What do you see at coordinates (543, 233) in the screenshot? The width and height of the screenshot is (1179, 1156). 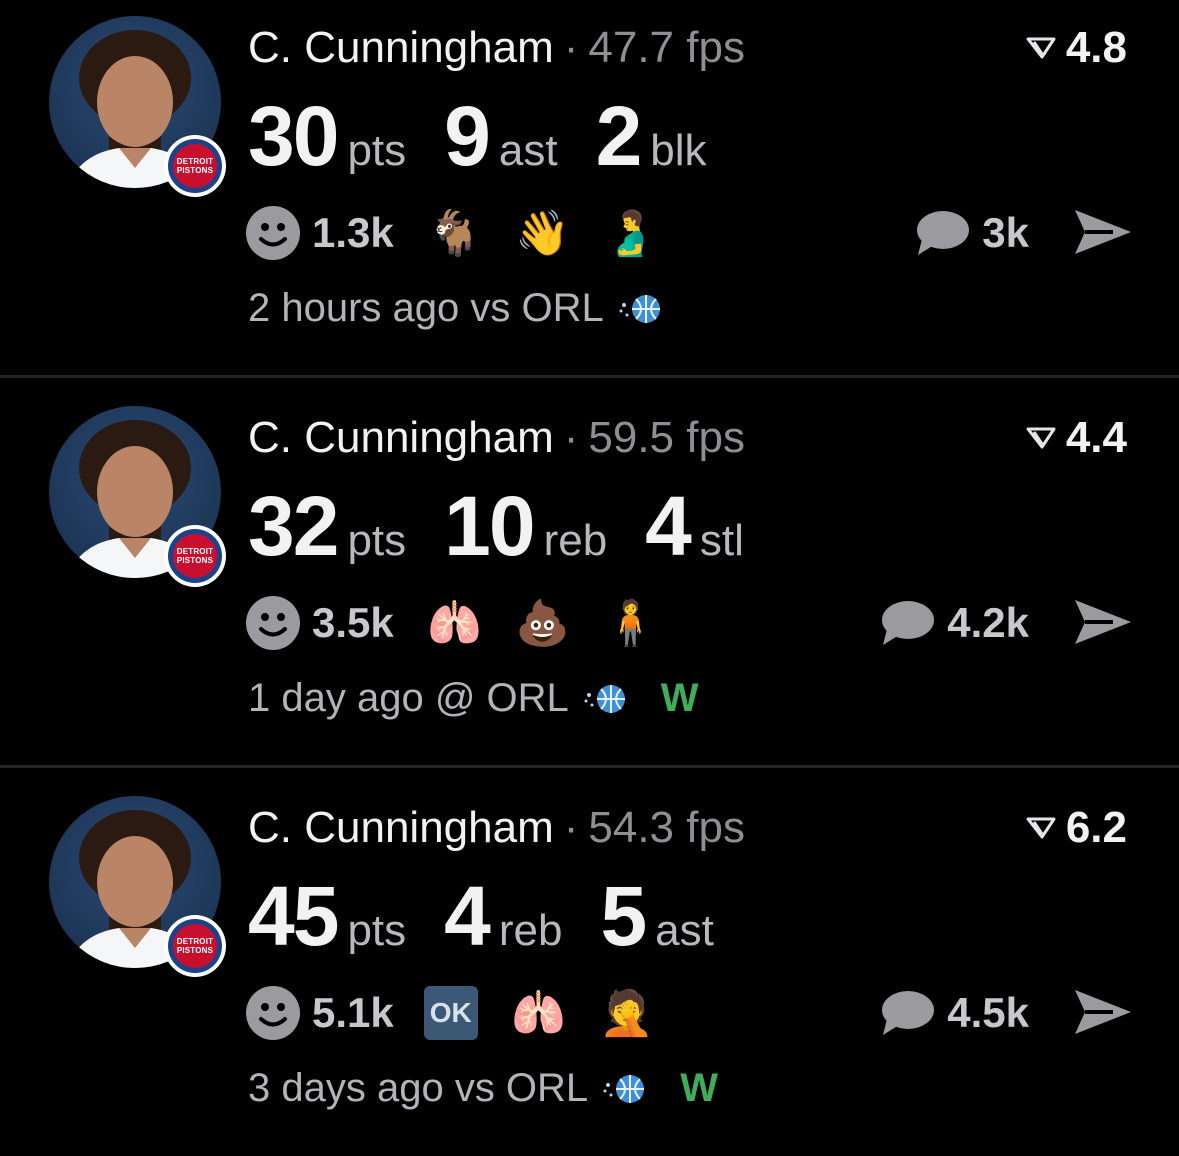 I see `waving-hand-emoji: 👋` at bounding box center [543, 233].